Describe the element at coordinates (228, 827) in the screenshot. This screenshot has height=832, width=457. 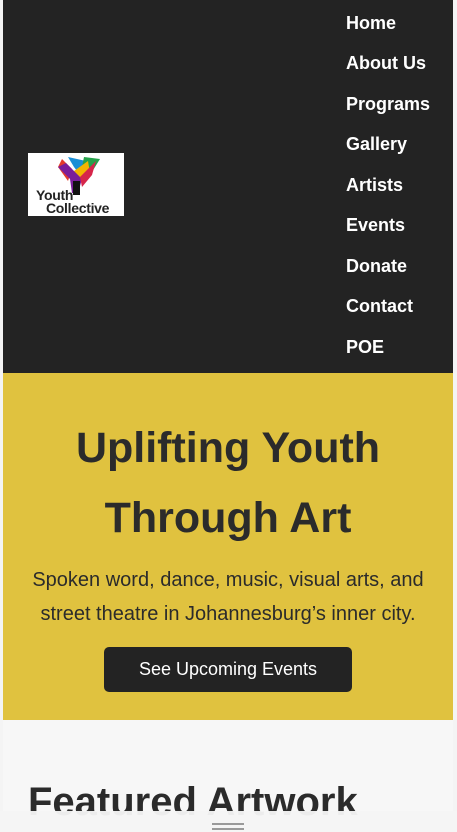
I see `drag-handle-icon` at that location.